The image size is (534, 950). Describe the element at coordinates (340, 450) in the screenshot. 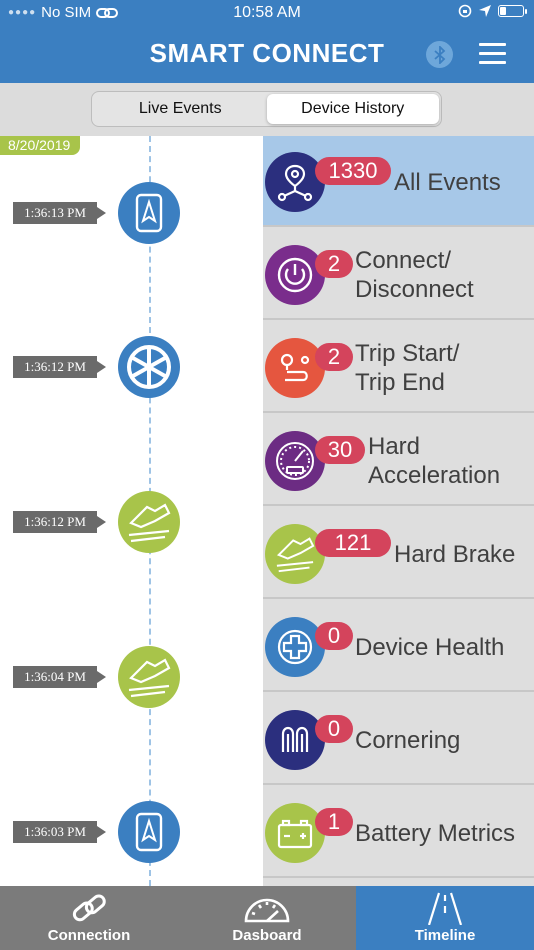

I see `event-count-badge: 30` at that location.